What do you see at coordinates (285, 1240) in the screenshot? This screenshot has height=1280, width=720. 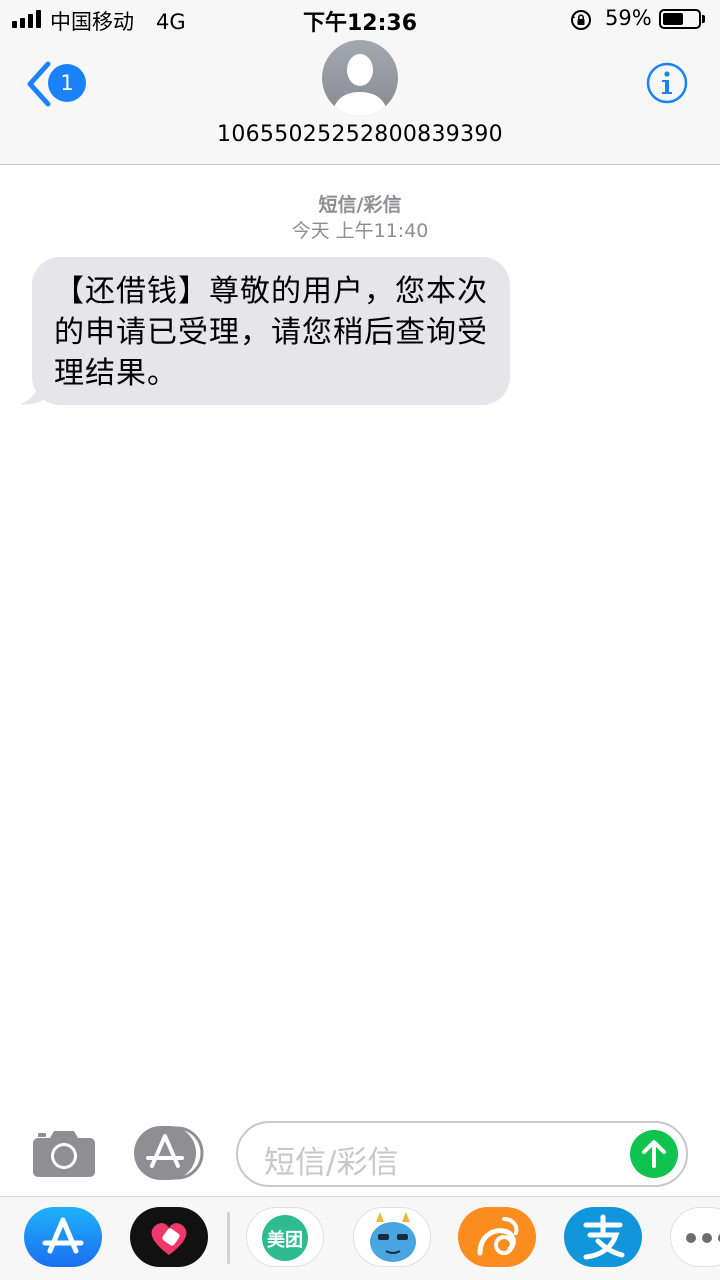 I see `meituan-label: 美团` at bounding box center [285, 1240].